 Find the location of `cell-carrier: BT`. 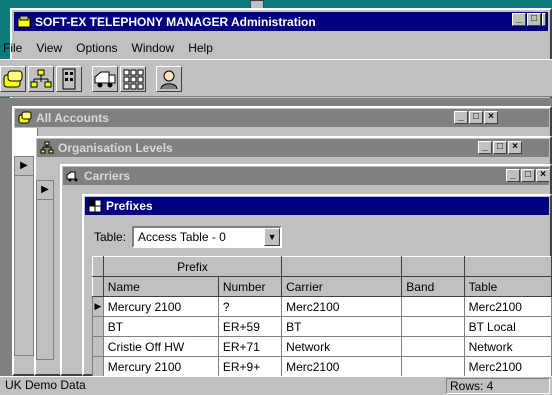

cell-carrier: BT is located at coordinates (342, 326).